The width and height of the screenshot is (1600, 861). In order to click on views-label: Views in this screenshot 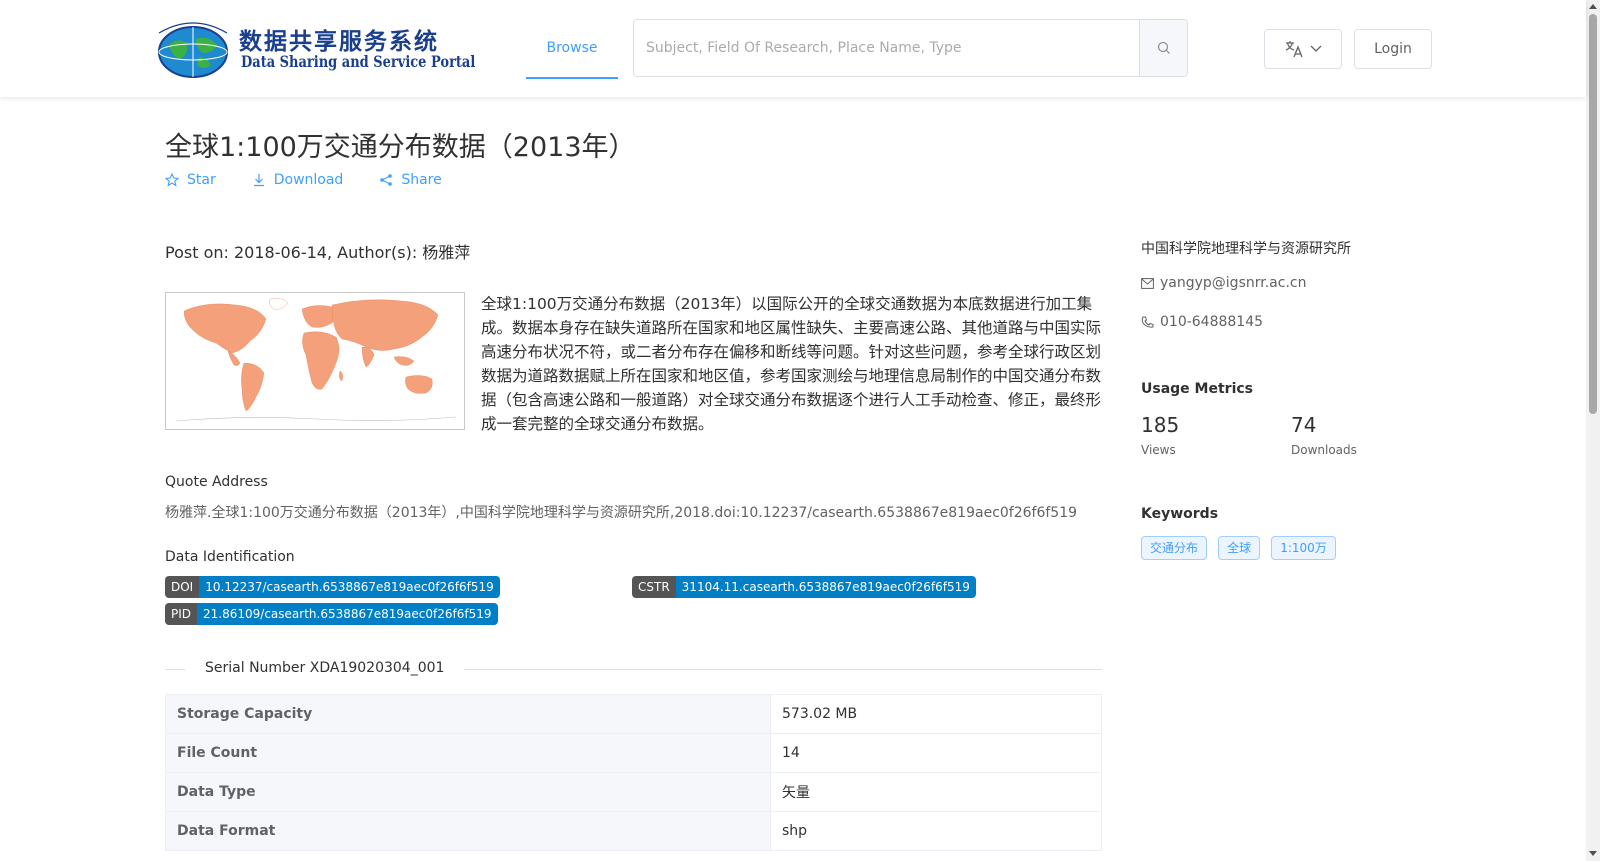, I will do `click(1158, 450)`.